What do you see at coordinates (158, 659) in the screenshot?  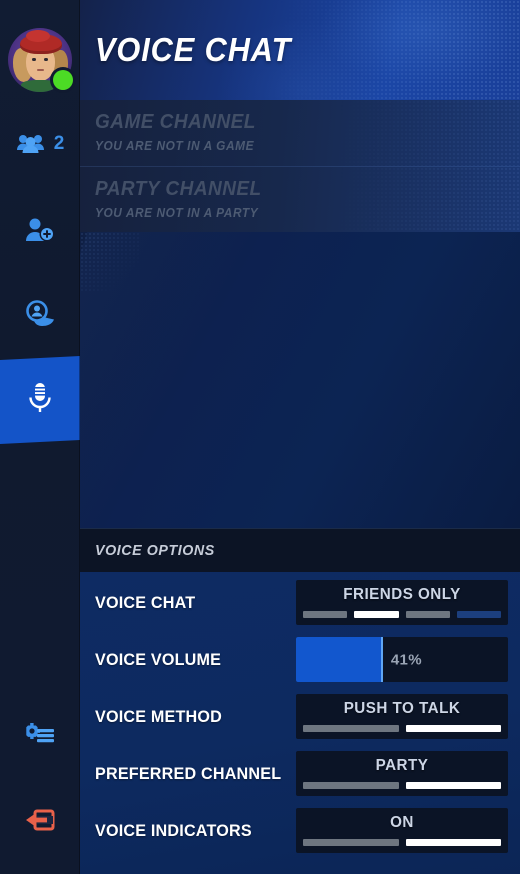 I see `setting-label-voice-volume: VOICE VOLUME` at bounding box center [158, 659].